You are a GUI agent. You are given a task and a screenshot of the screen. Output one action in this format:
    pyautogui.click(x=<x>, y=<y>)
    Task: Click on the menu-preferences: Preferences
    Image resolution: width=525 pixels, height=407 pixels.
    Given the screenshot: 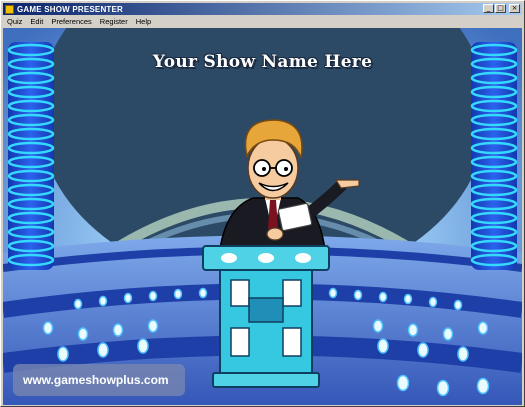 What is the action you would take?
    pyautogui.click(x=71, y=21)
    